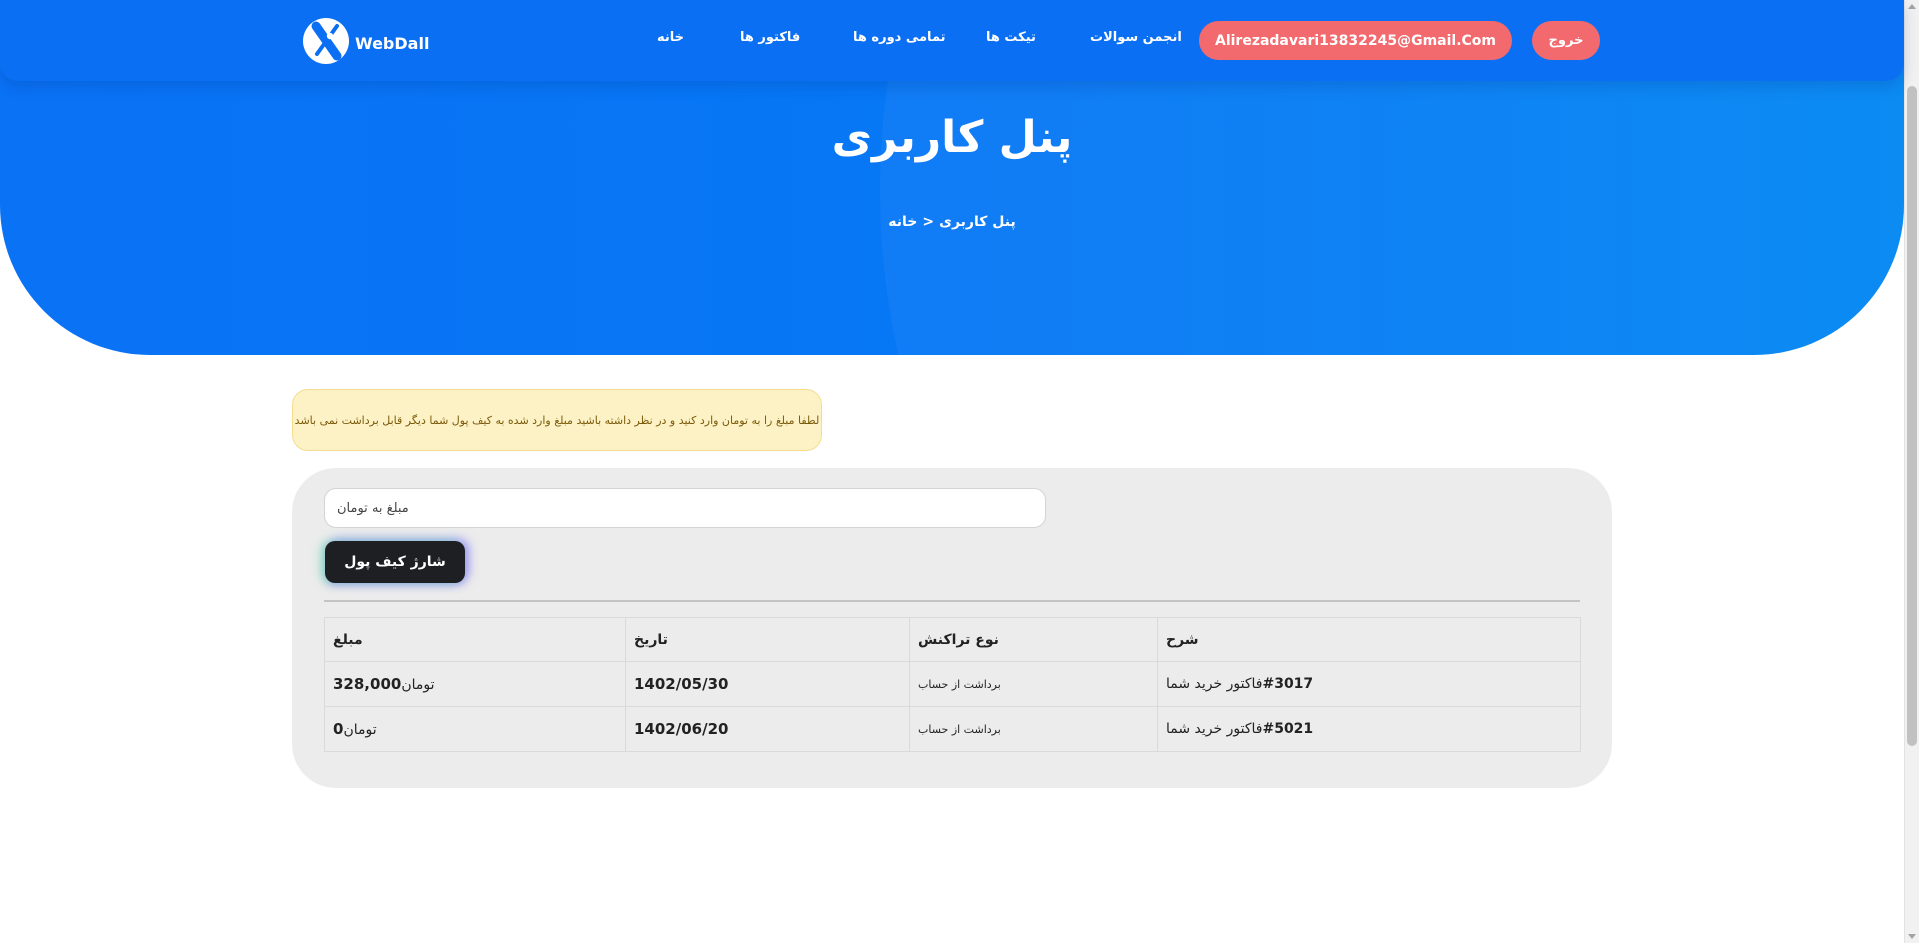 Image resolution: width=1919 pixels, height=943 pixels. I want to click on webdall-x-logo-icon, so click(326, 41).